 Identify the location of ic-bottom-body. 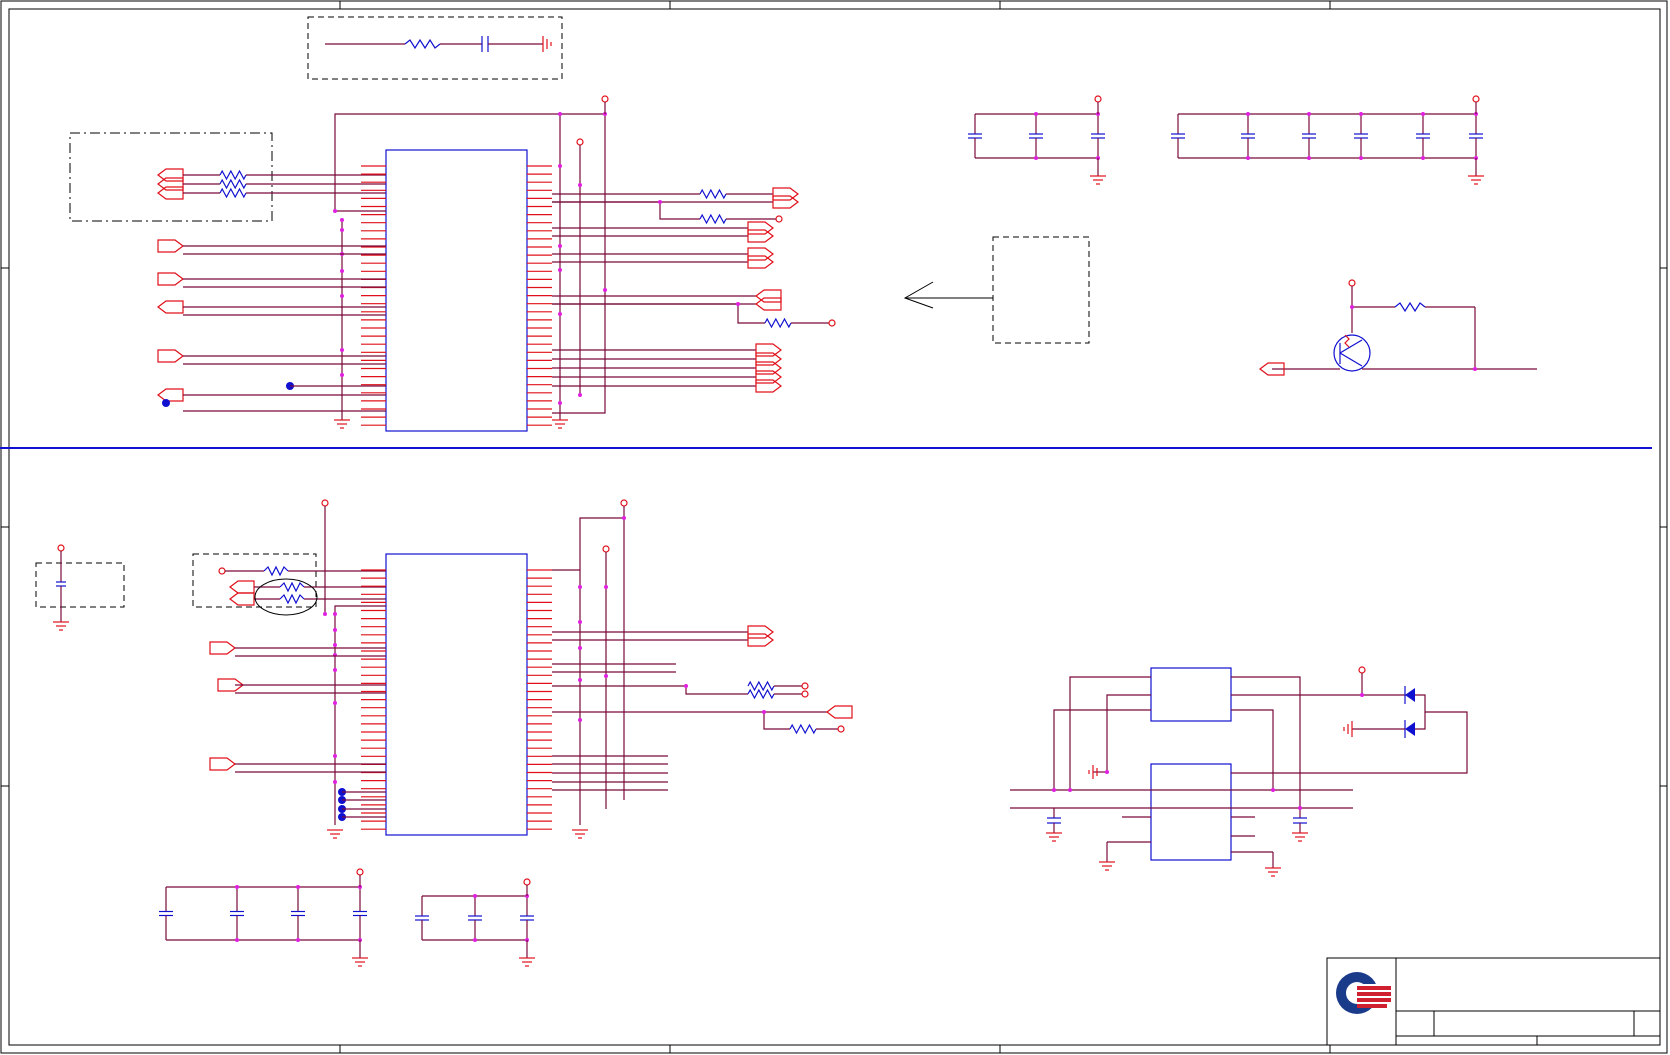
(456, 694).